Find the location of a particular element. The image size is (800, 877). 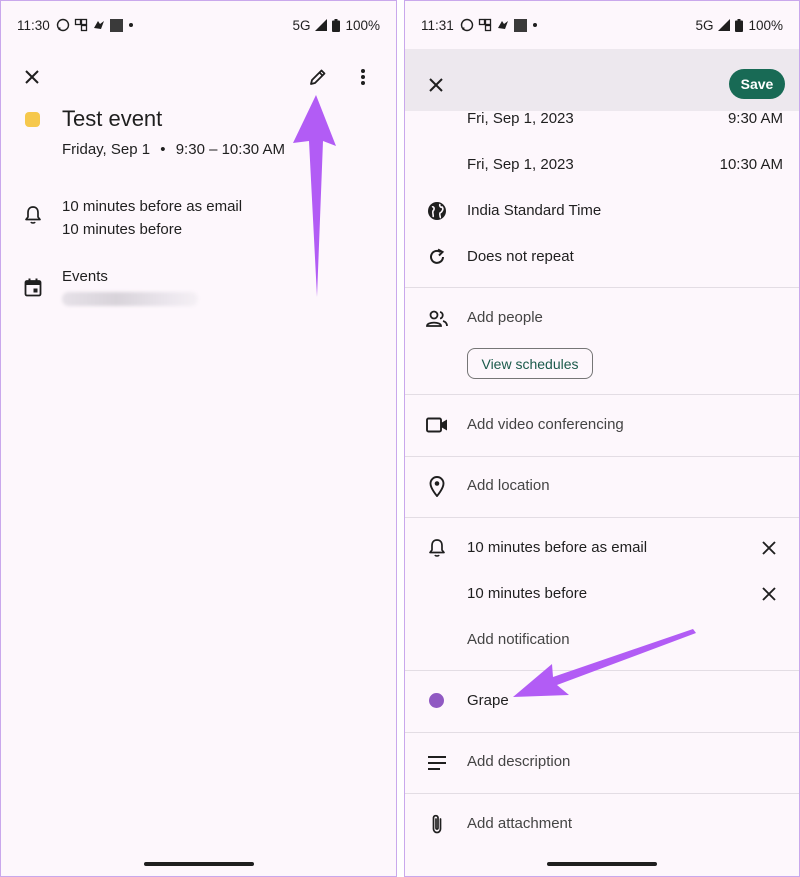

add-location: Add location is located at coordinates (508, 485).